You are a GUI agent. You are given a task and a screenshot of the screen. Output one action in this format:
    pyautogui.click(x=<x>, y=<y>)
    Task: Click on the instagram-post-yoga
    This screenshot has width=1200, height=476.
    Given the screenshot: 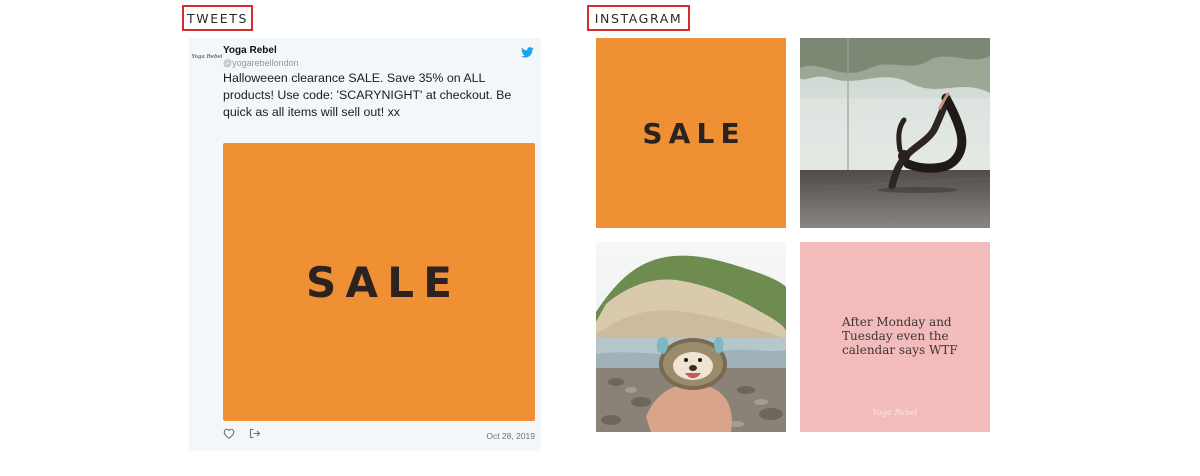 What is the action you would take?
    pyautogui.click(x=895, y=133)
    